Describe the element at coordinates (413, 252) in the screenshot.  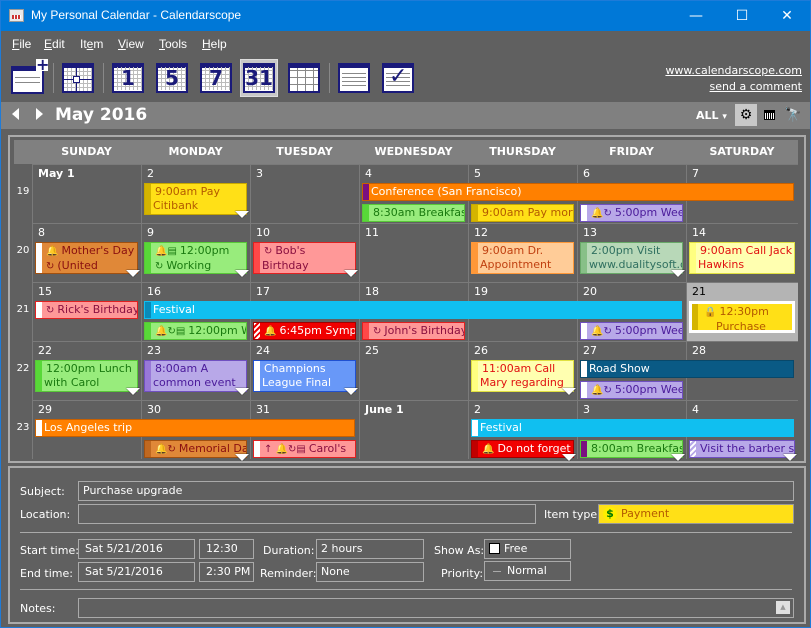
I see `day-cell: 11` at that location.